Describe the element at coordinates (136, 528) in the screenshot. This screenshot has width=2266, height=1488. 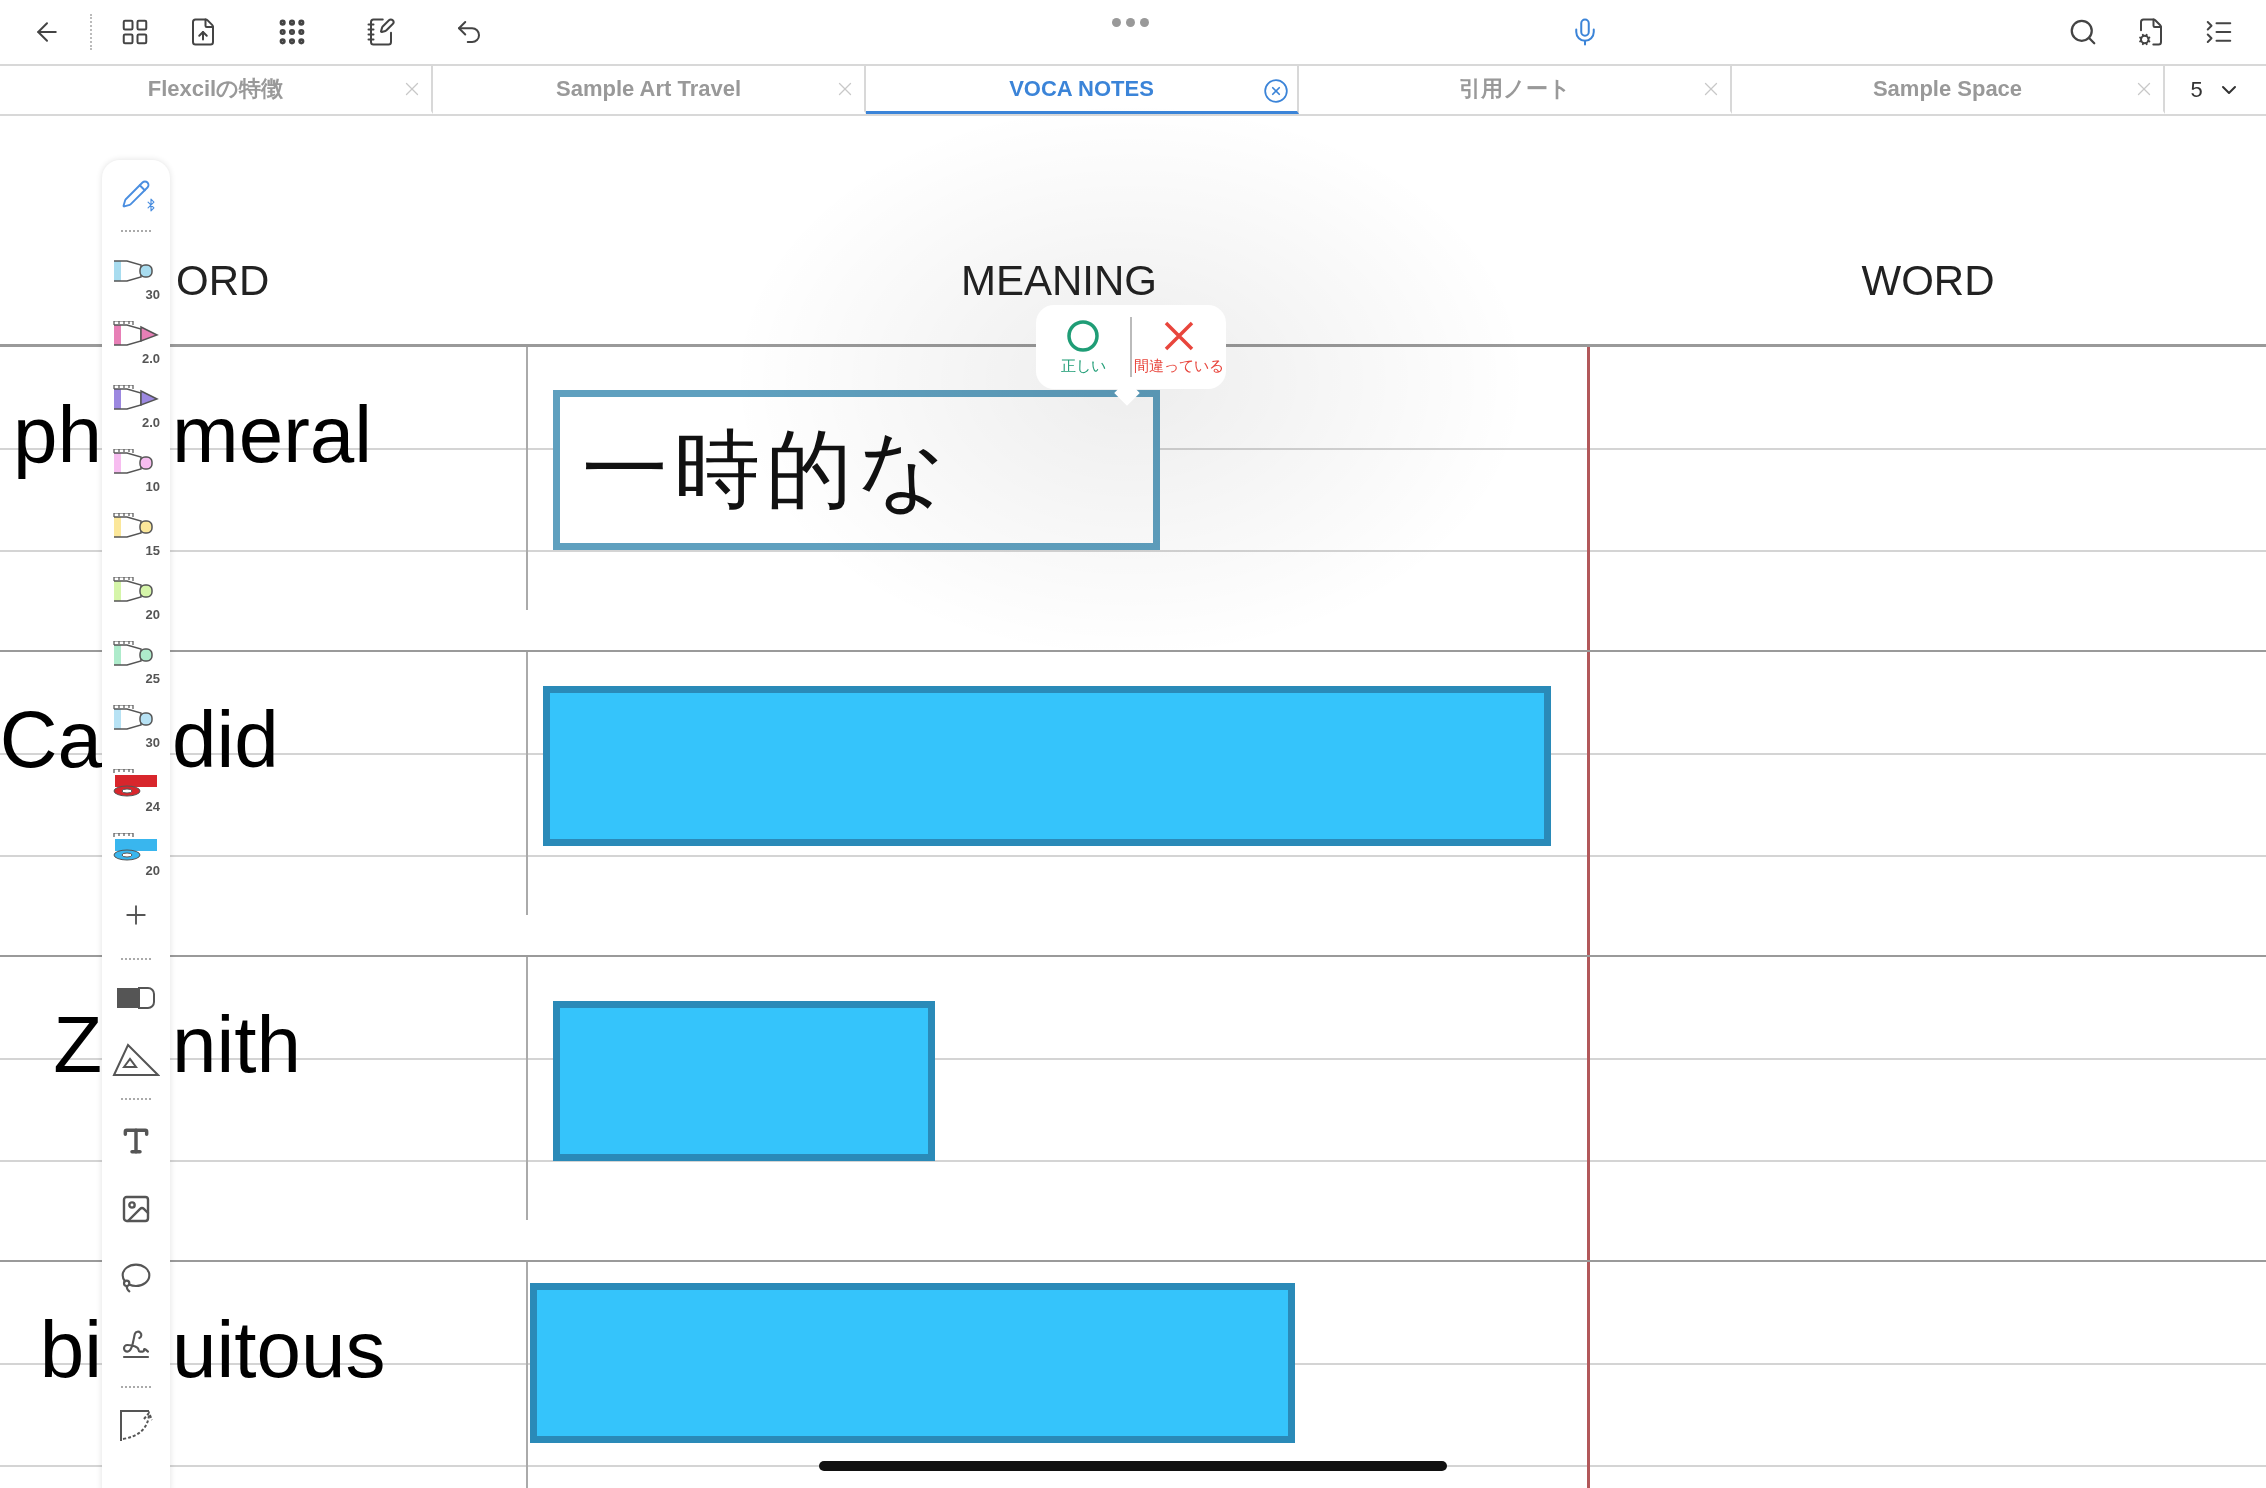
I see `pen-tool: 15` at that location.